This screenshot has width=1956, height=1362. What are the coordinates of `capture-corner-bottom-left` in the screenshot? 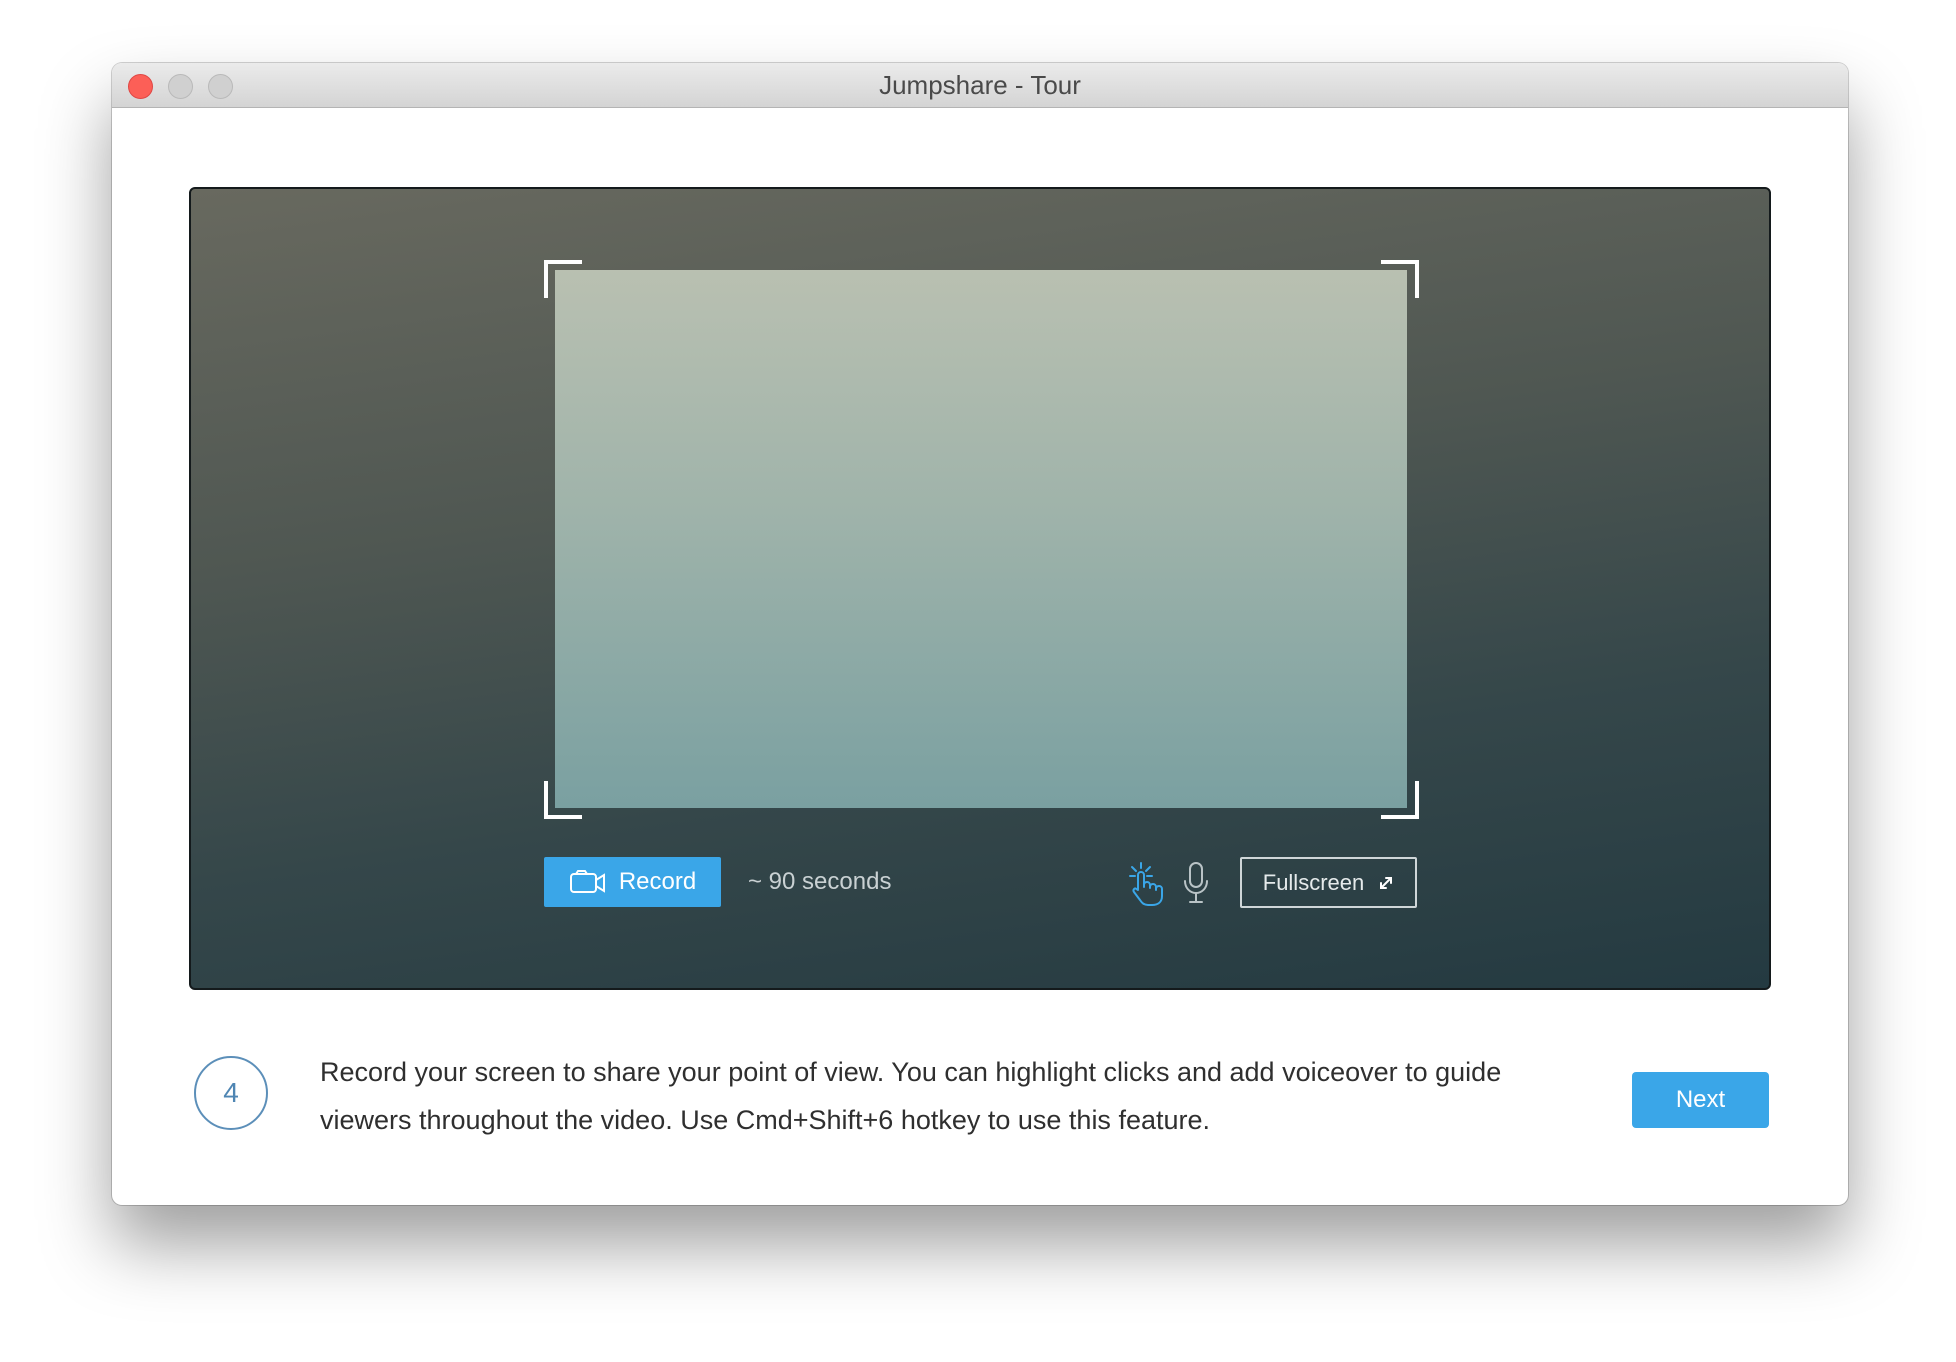 It's located at (563, 800).